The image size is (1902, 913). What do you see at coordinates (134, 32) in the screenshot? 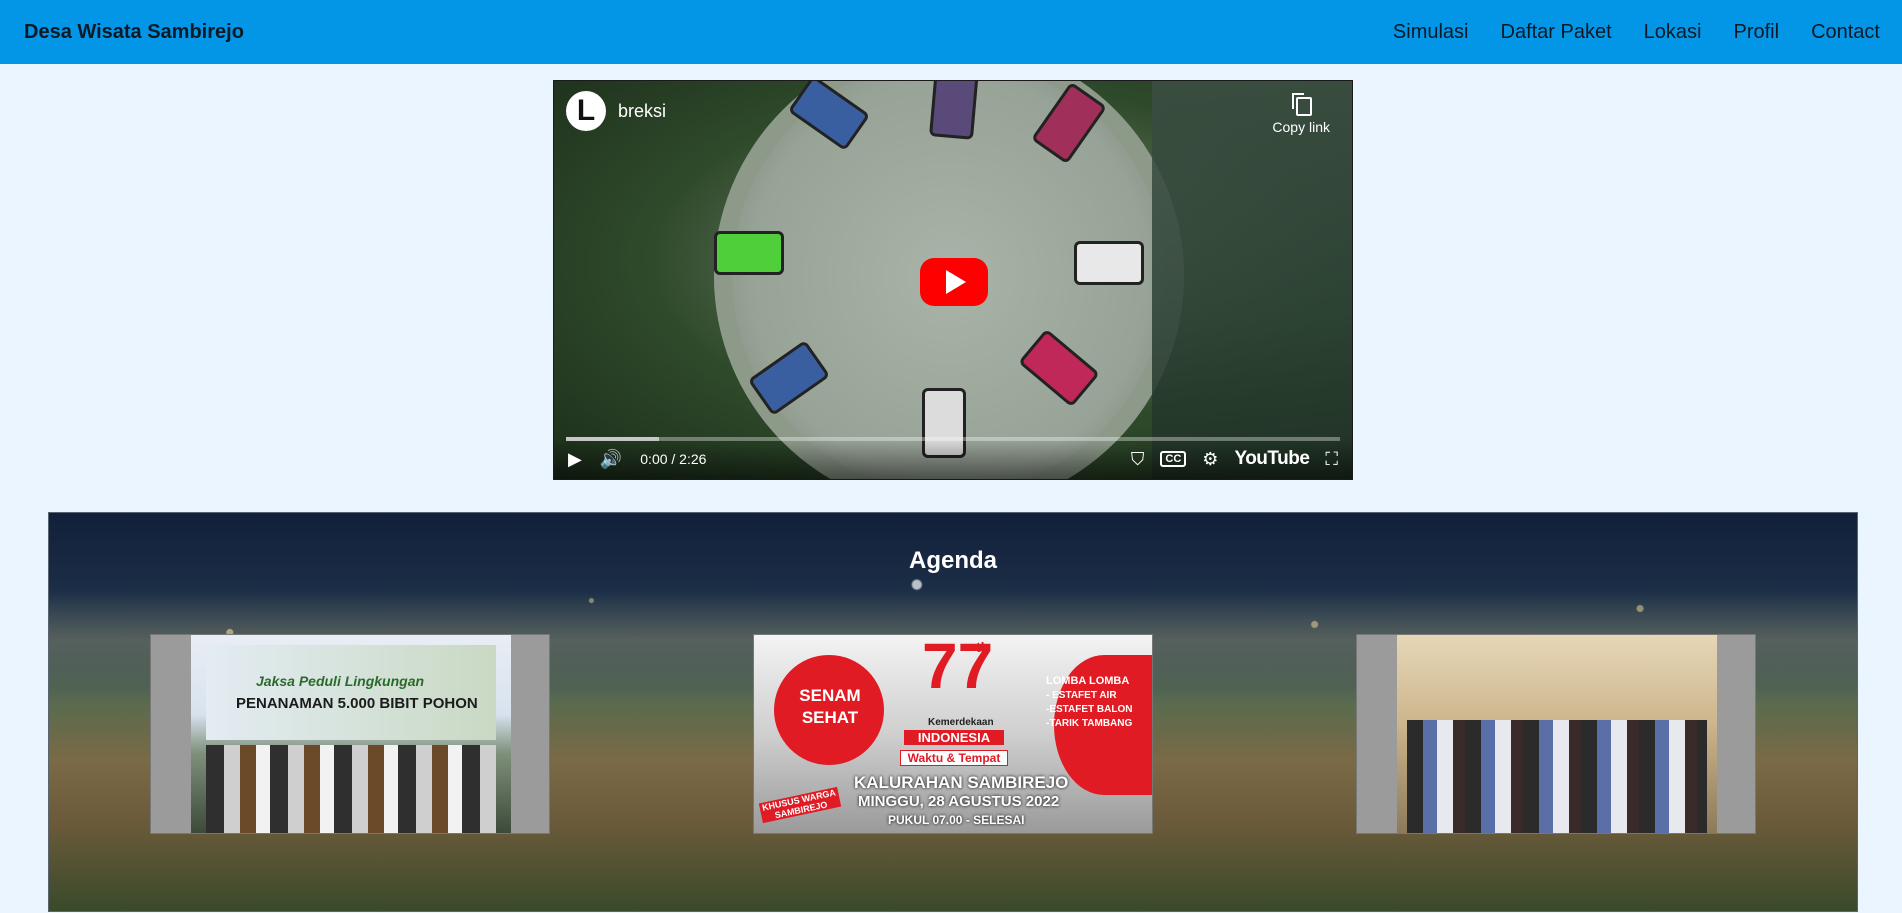
I see `site-brand: Desa Wisata Sambirejo` at bounding box center [134, 32].